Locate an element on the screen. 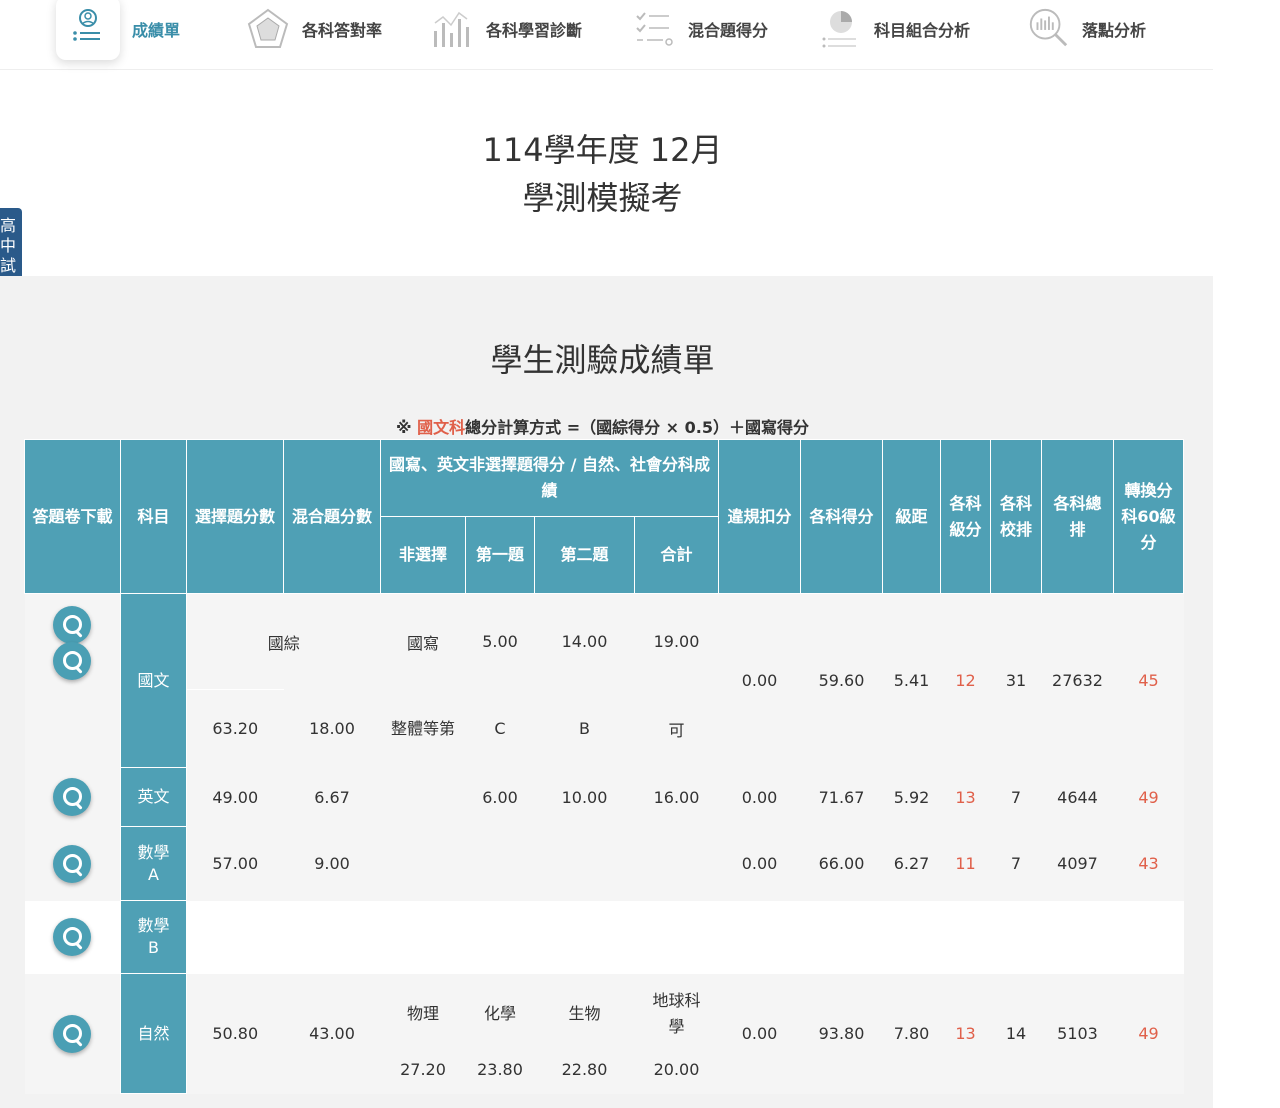  cell-q2: 14.00 is located at coordinates (584, 641).